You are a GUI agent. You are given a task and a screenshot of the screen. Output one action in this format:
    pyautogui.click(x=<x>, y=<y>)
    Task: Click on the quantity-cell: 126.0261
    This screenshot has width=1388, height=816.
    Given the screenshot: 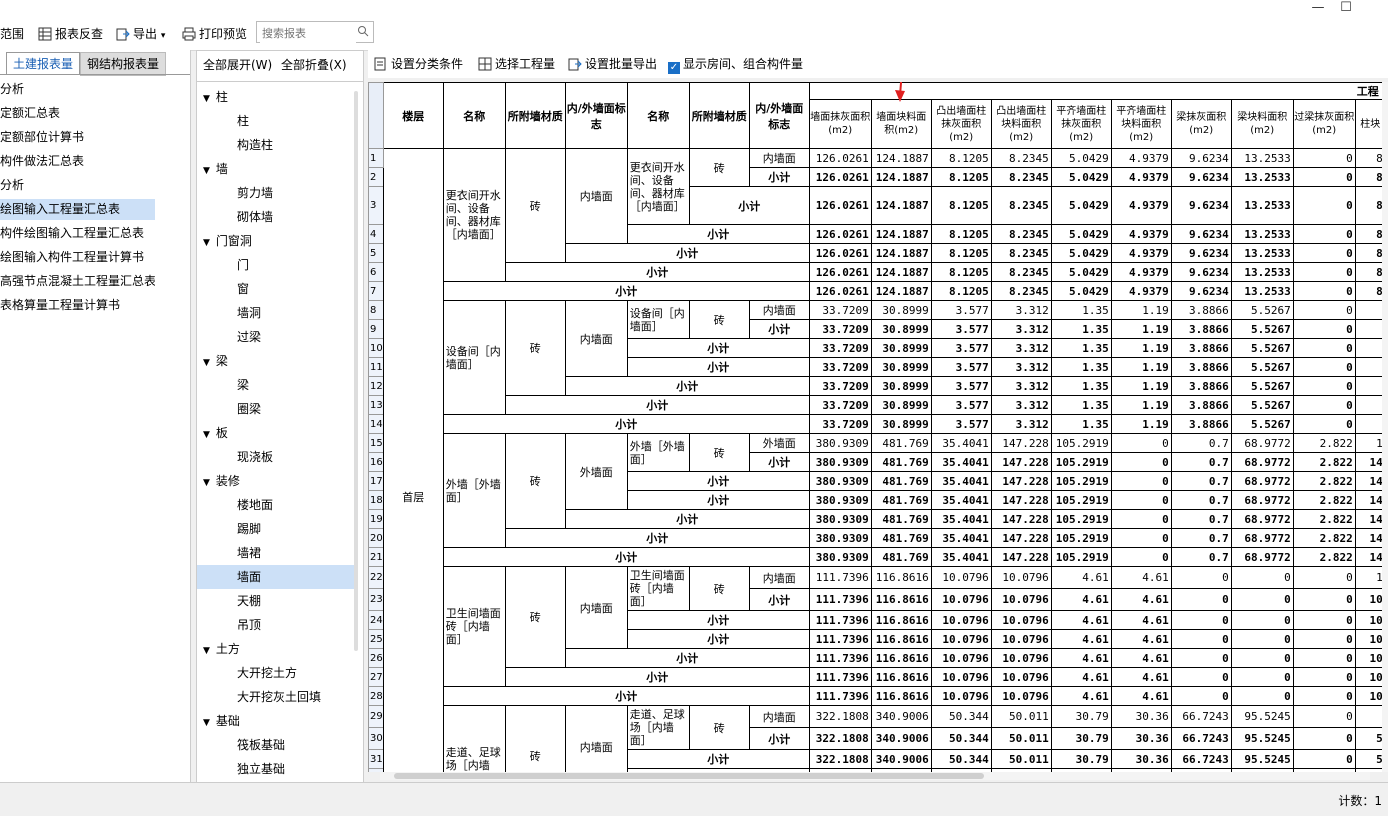 What is the action you would take?
    pyautogui.click(x=840, y=253)
    